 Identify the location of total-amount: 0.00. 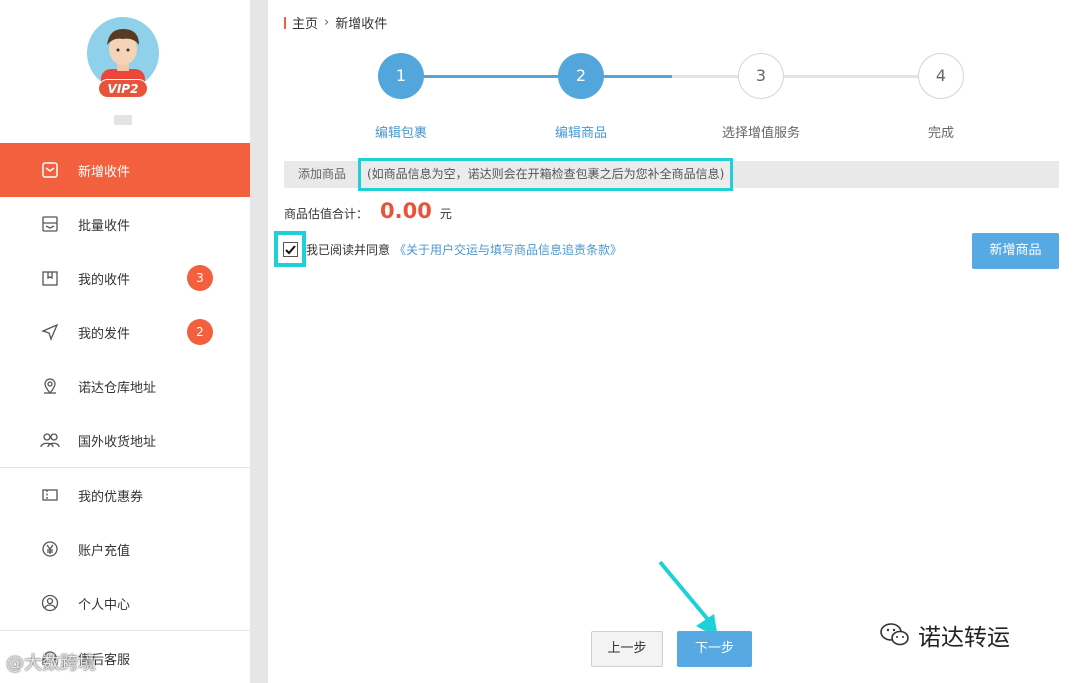
(406, 211).